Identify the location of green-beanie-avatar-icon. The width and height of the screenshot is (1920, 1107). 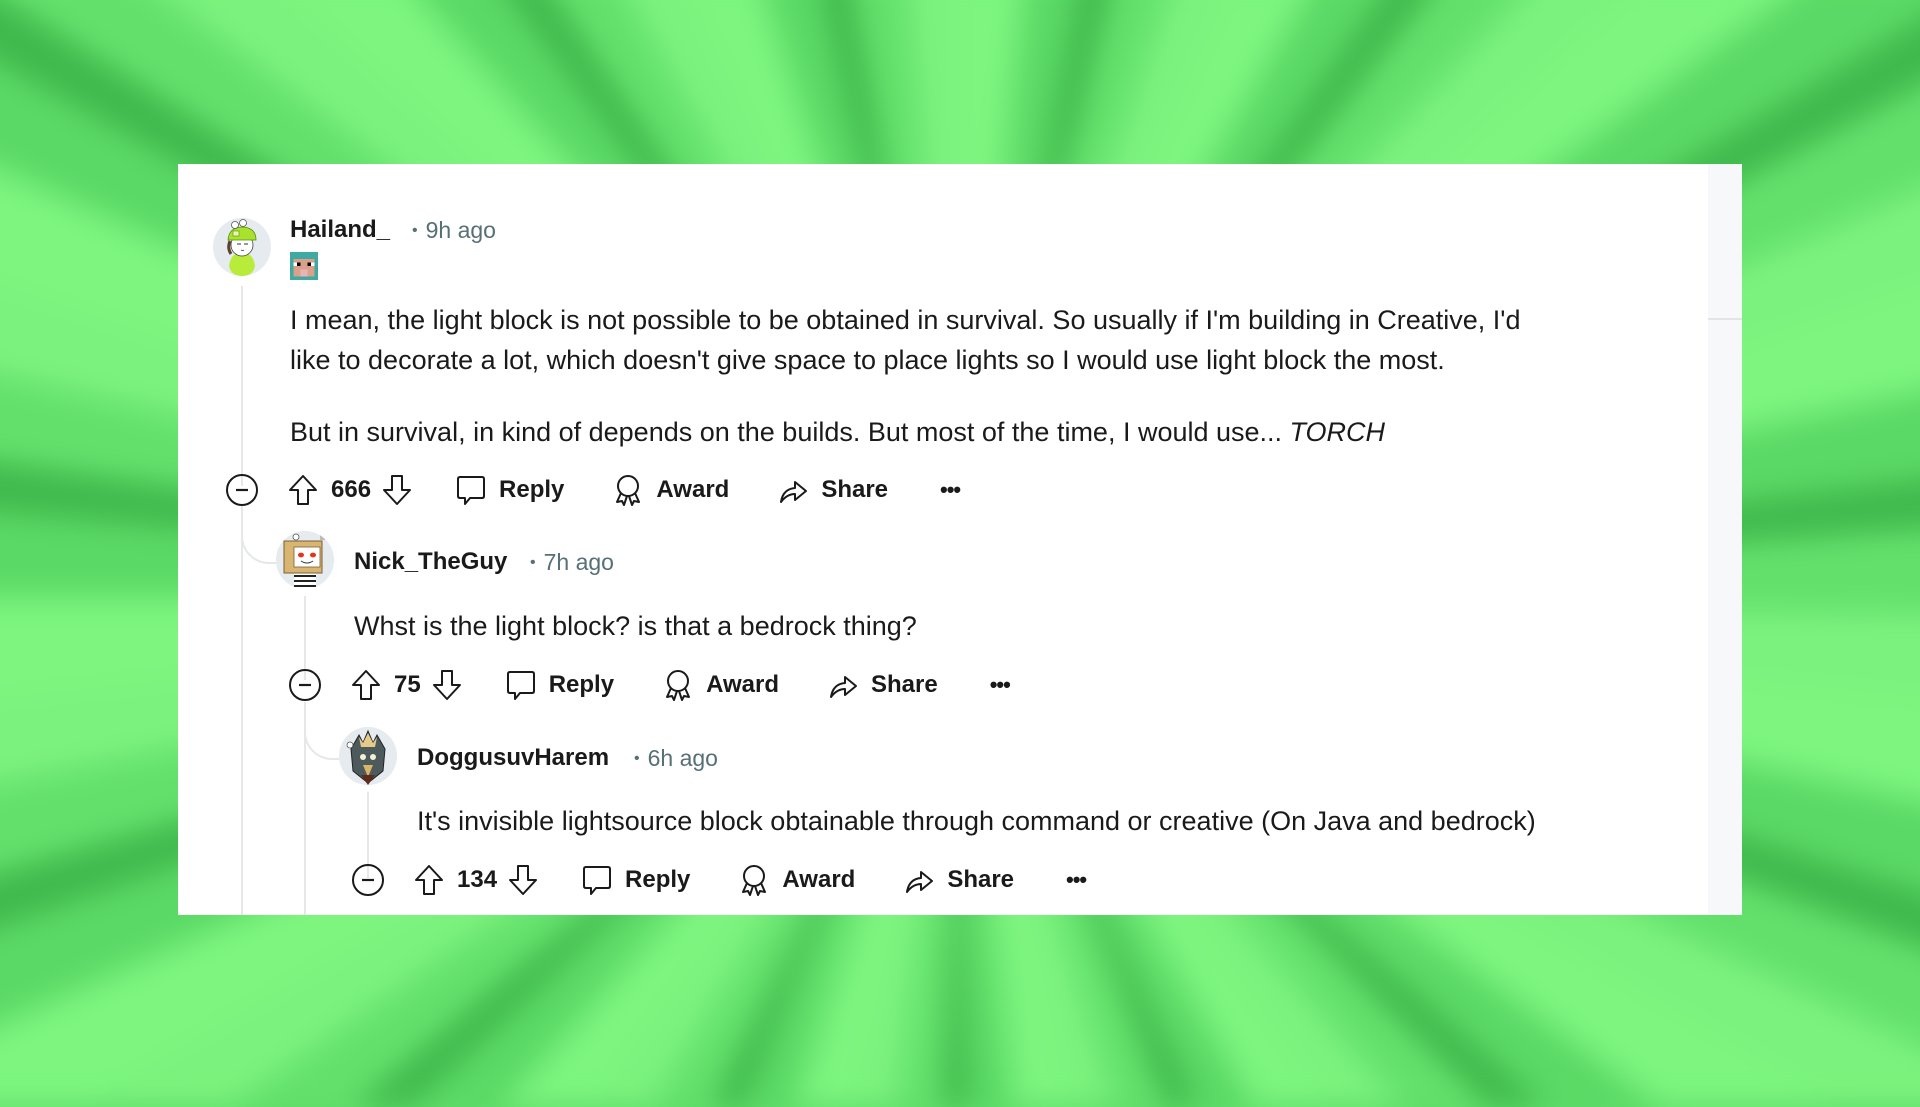
(242, 247).